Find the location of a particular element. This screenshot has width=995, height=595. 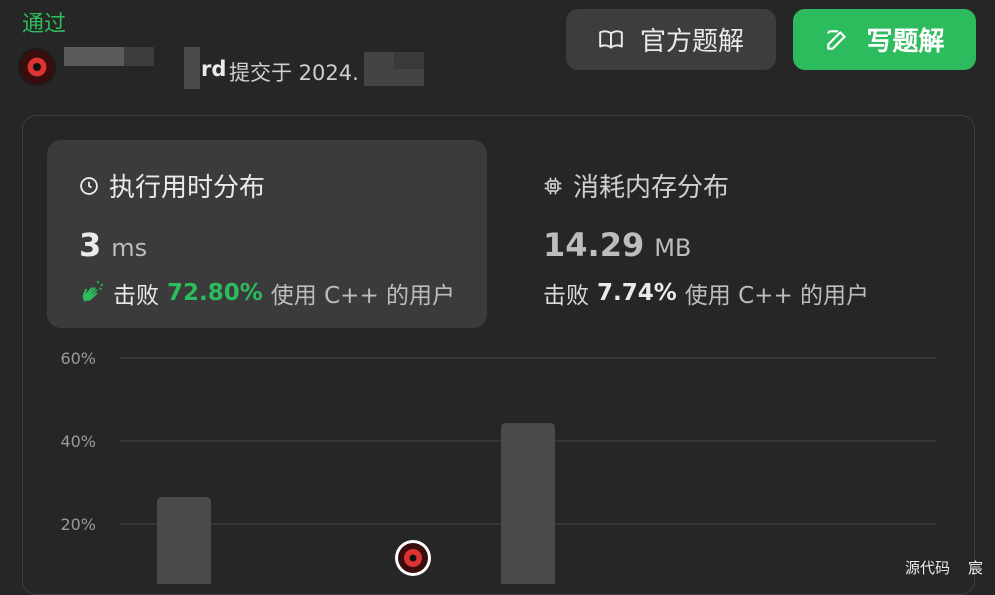

footer-extra-text: 宸 is located at coordinates (976, 568).